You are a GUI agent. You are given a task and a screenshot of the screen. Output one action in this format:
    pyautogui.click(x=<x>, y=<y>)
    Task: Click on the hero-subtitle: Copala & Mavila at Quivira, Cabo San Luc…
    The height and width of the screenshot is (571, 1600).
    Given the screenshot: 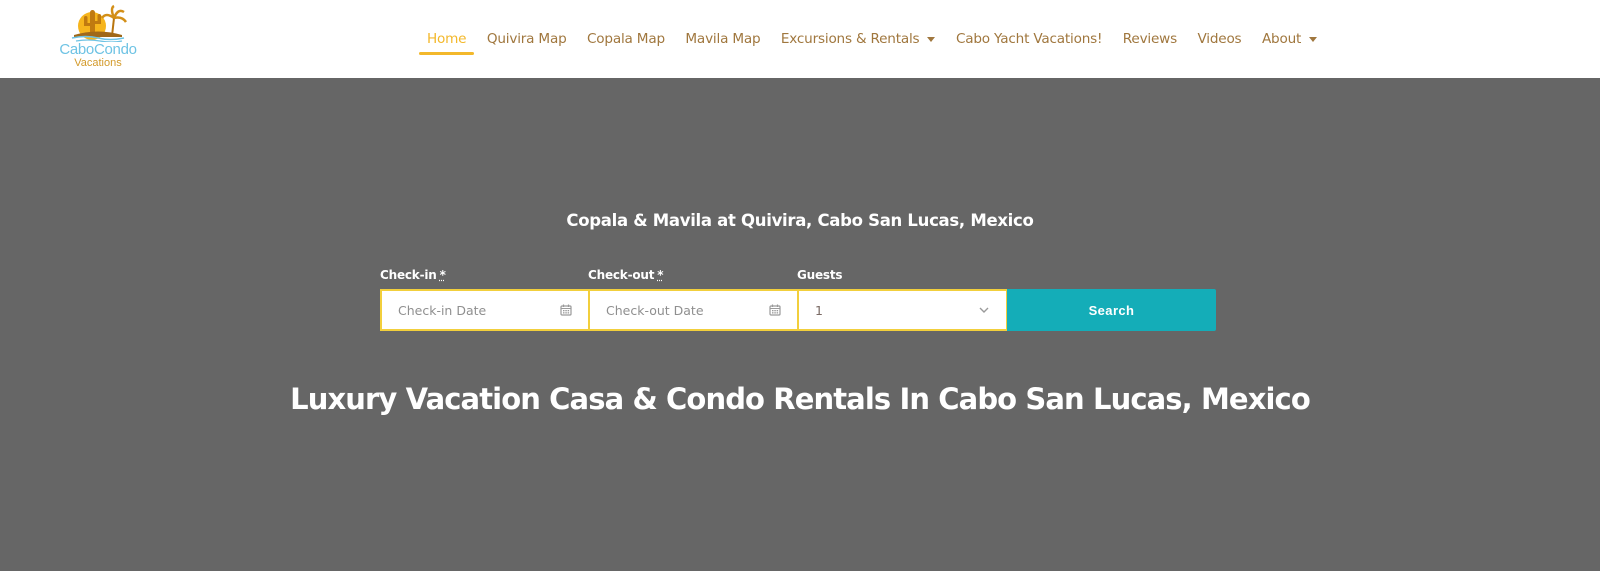 What is the action you would take?
    pyautogui.click(x=800, y=220)
    